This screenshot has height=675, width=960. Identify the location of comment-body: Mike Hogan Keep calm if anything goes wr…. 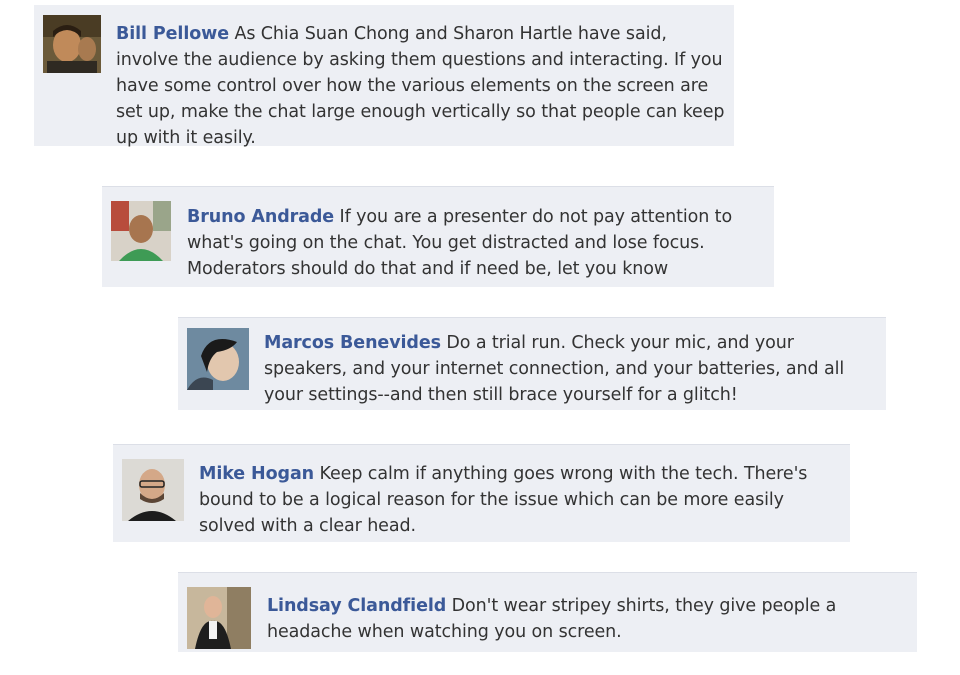
(519, 500).